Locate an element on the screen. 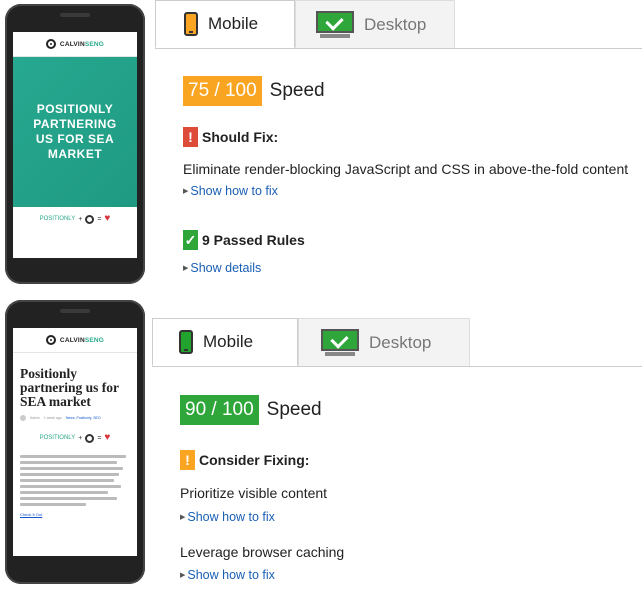 The height and width of the screenshot is (600, 642). article-body is located at coordinates (75, 480).